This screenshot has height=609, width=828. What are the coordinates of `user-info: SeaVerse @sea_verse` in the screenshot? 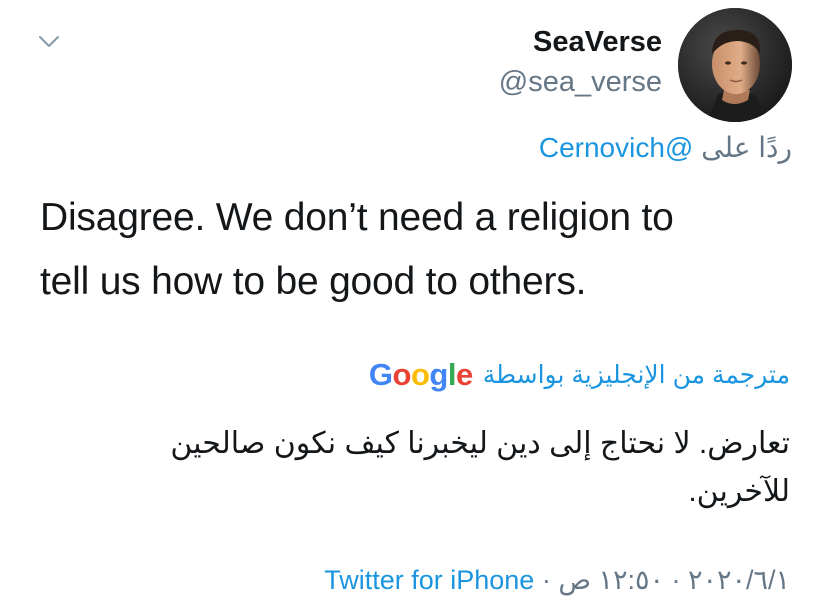 It's located at (580, 62).